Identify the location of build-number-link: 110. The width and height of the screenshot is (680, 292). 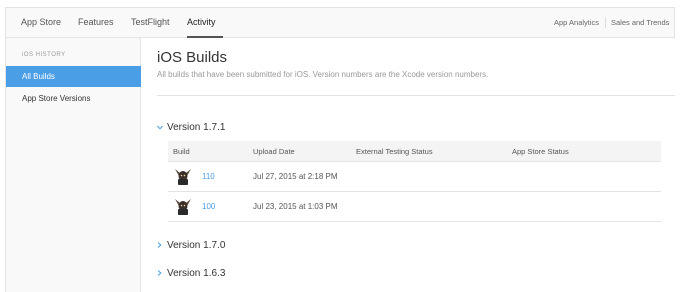
(208, 176).